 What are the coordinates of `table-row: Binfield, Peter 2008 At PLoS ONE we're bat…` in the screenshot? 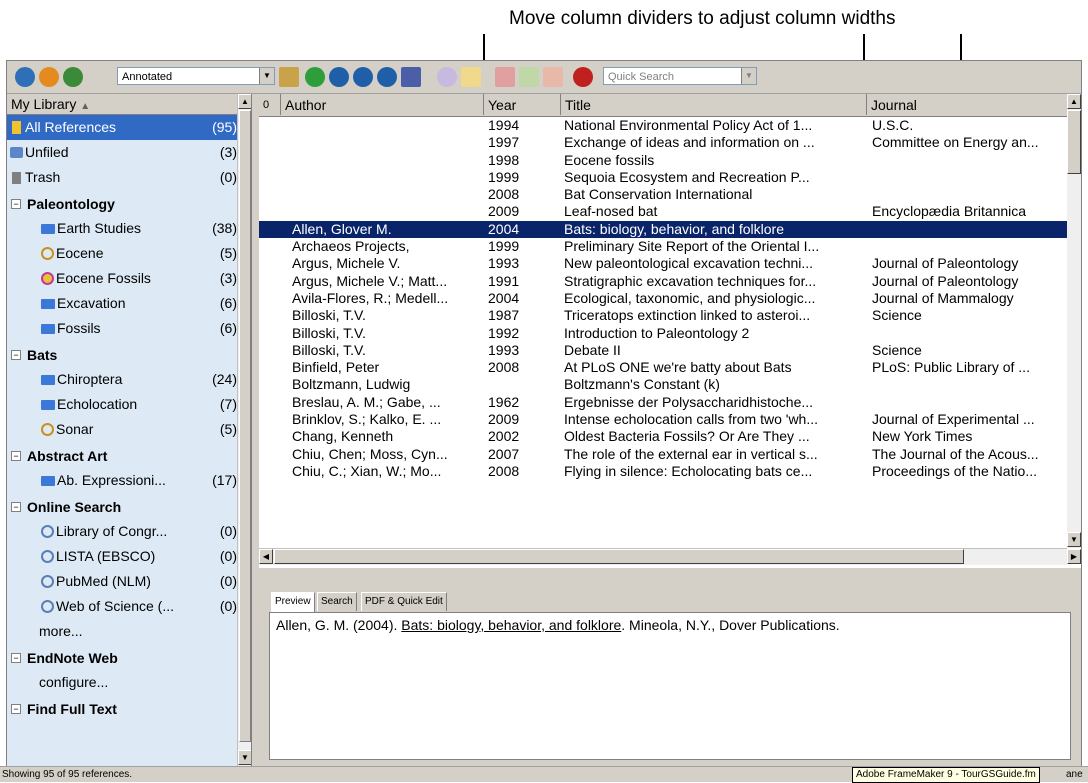 It's located at (663, 367).